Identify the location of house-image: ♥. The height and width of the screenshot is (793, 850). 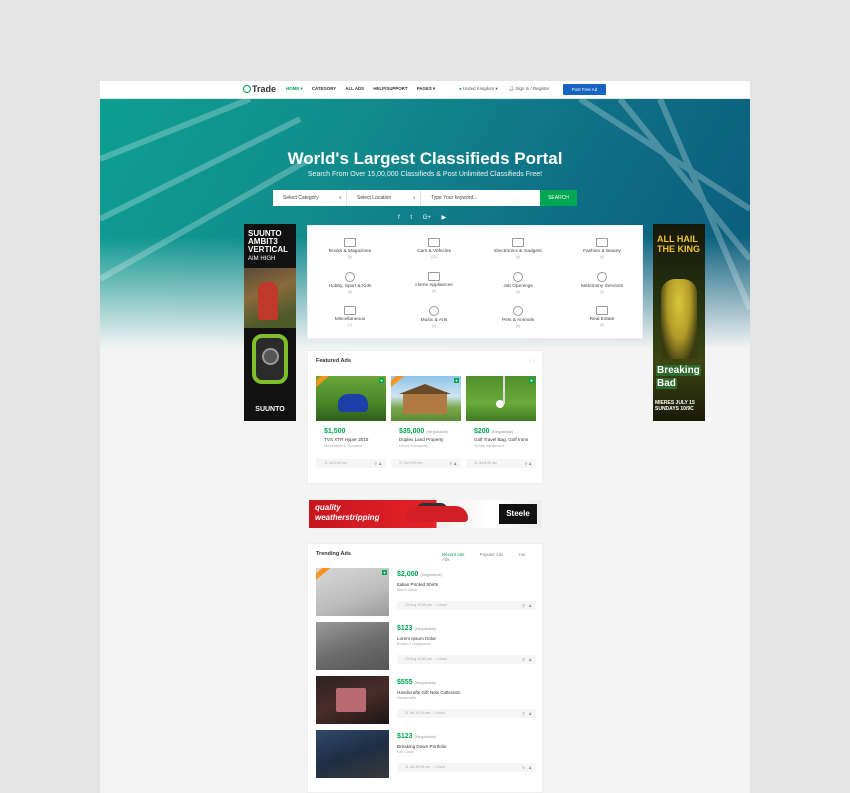
(426, 398).